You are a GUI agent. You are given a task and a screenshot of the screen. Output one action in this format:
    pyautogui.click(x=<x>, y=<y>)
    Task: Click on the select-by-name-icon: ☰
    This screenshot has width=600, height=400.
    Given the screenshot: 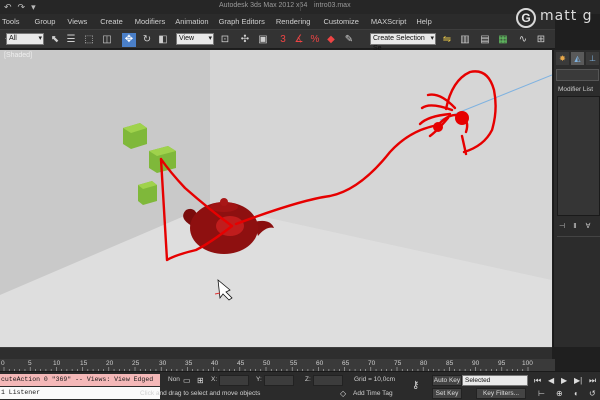 What is the action you would take?
    pyautogui.click(x=71, y=40)
    